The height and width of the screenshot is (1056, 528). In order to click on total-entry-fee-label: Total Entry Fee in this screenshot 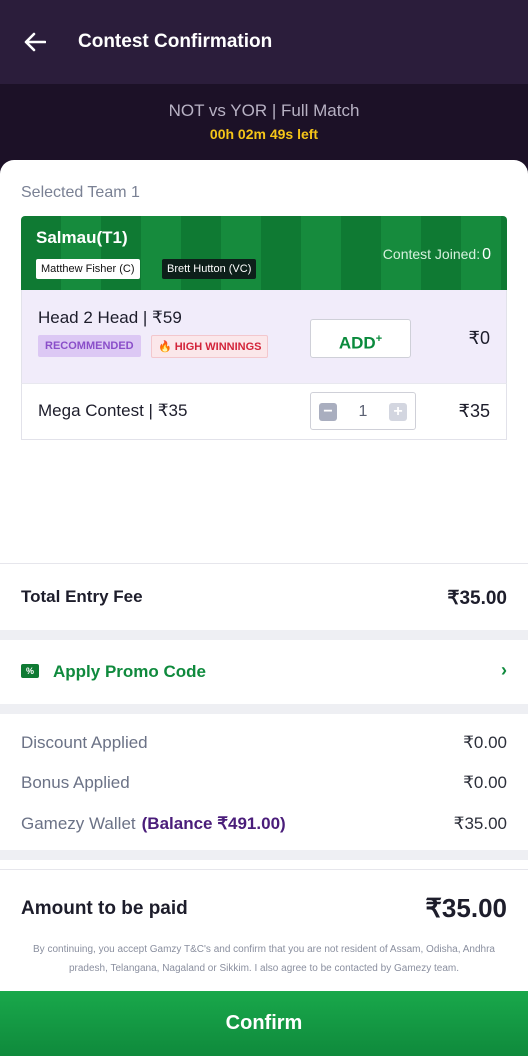, I will do `click(82, 596)`.